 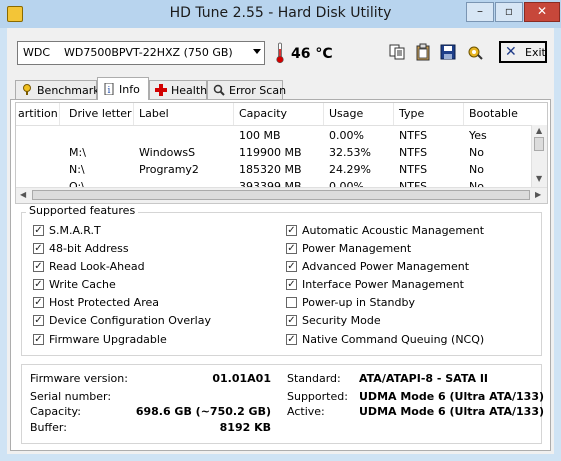 I want to click on cell-drive-letter: N:\, so click(x=77, y=169).